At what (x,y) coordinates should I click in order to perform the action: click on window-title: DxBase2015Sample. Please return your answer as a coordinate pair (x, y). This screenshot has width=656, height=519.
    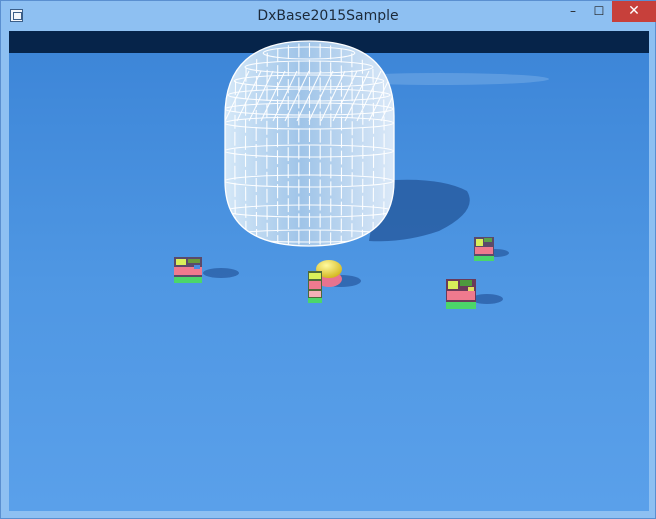
    Looking at the image, I should click on (328, 16).